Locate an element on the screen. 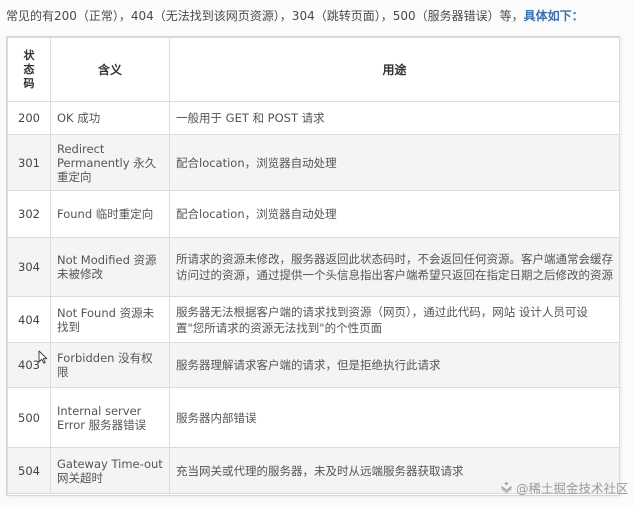  intro-emphasis: 具体如下： is located at coordinates (553, 16).